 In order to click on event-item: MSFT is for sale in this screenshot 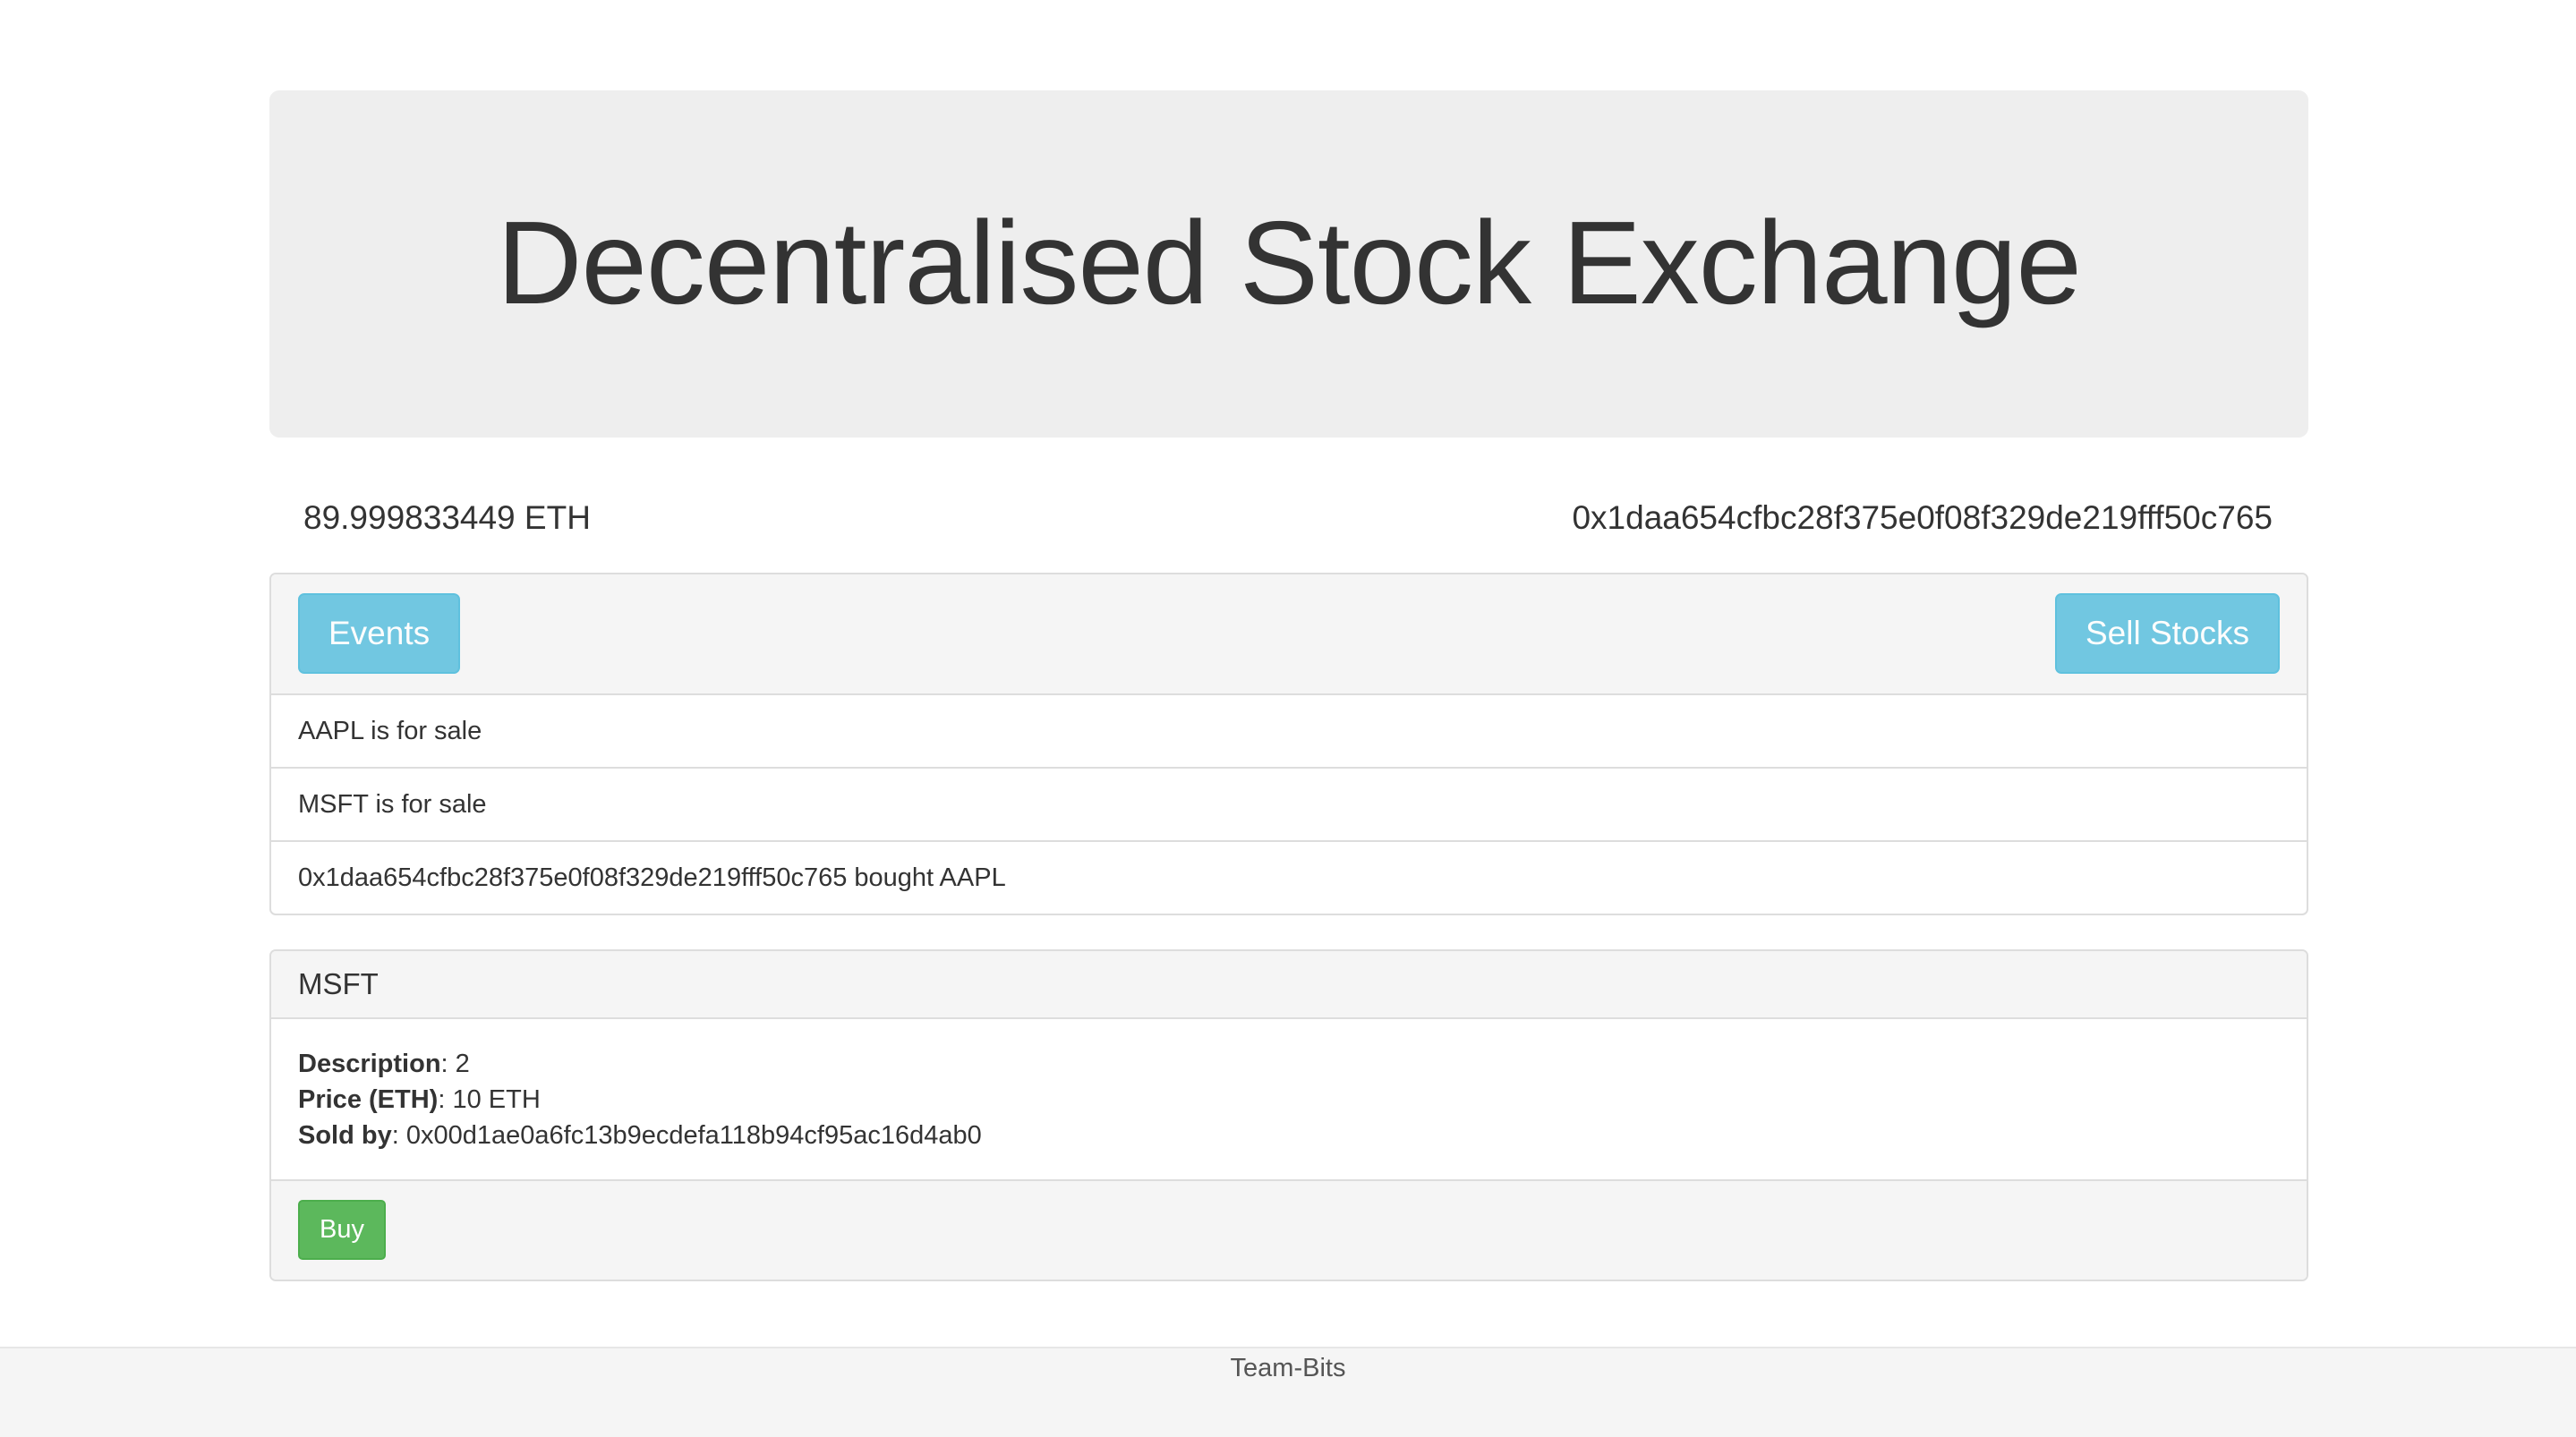, I will do `click(1289, 805)`.